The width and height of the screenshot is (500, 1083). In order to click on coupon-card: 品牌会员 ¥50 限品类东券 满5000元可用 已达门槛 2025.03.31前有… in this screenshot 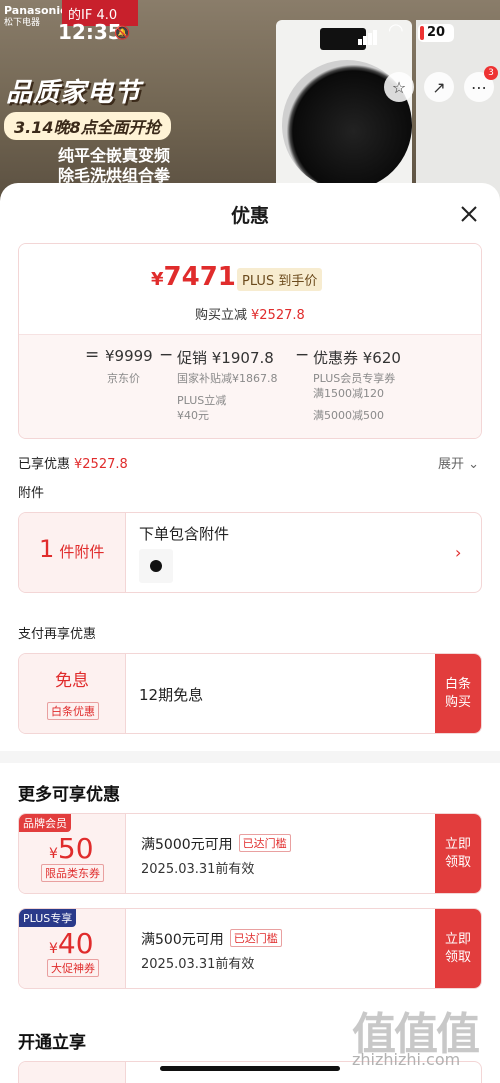, I will do `click(250, 853)`.